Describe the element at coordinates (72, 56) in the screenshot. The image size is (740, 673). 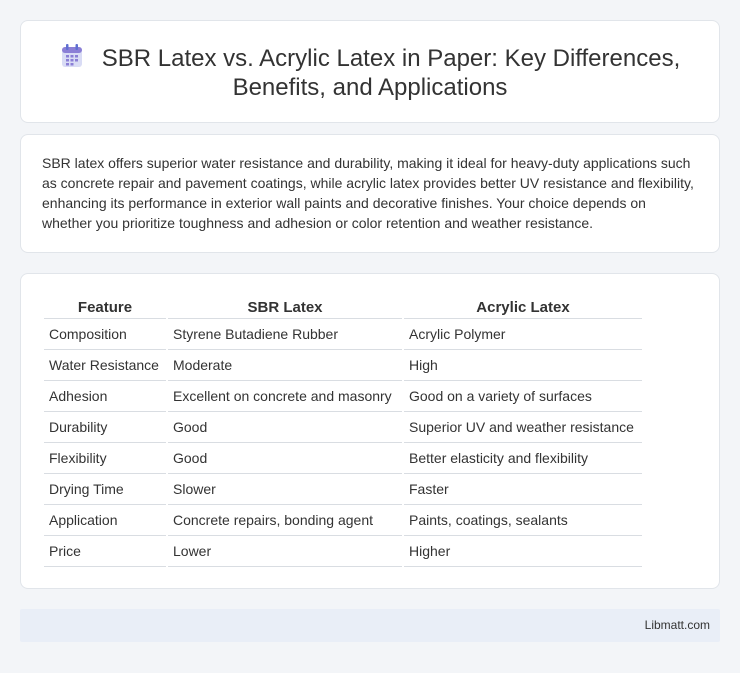
I see `calendar-icon` at that location.